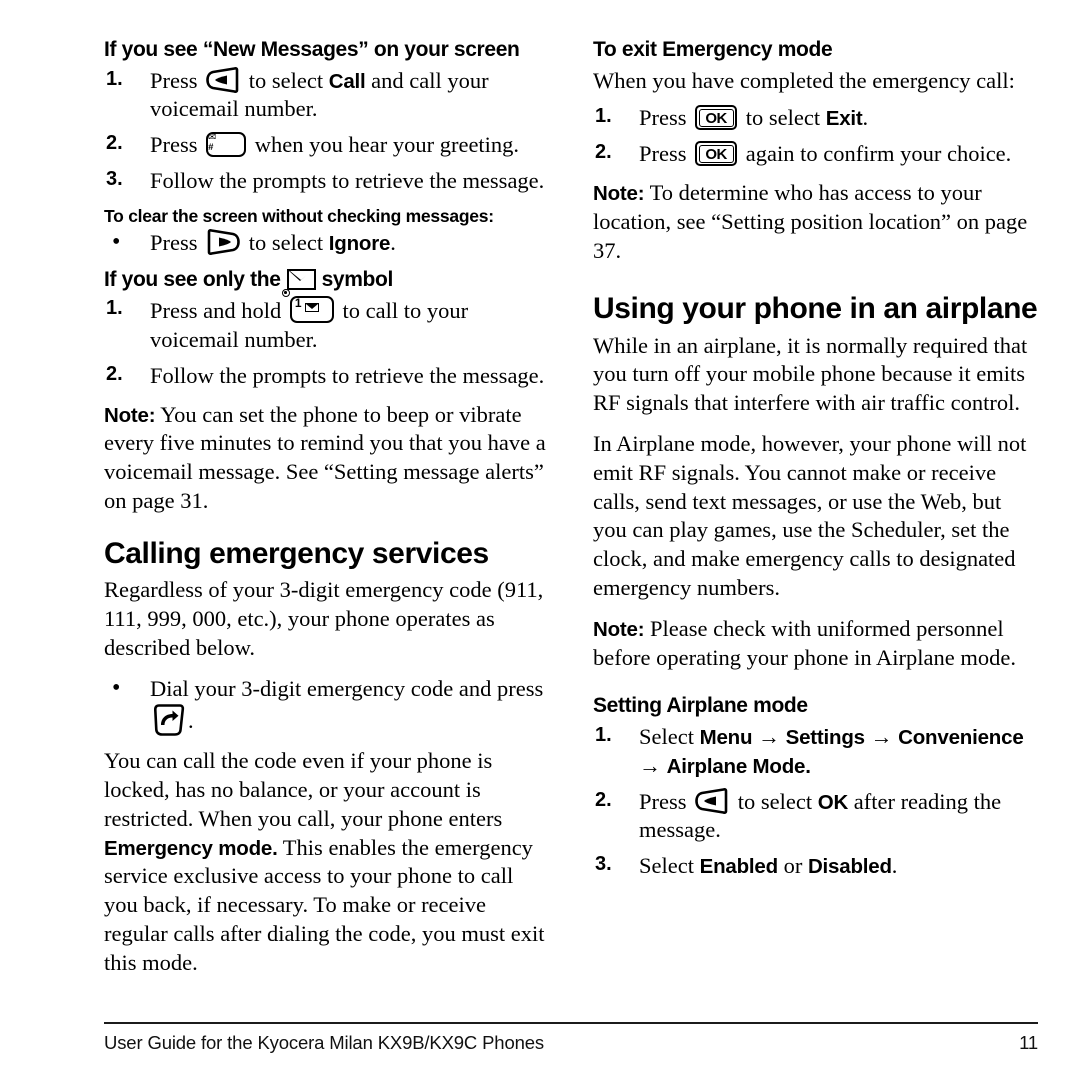 The width and height of the screenshot is (1080, 1080). Describe the element at coordinates (815, 309) in the screenshot. I see `heading-using-phone-airplane: Using your phone in an airplane` at that location.